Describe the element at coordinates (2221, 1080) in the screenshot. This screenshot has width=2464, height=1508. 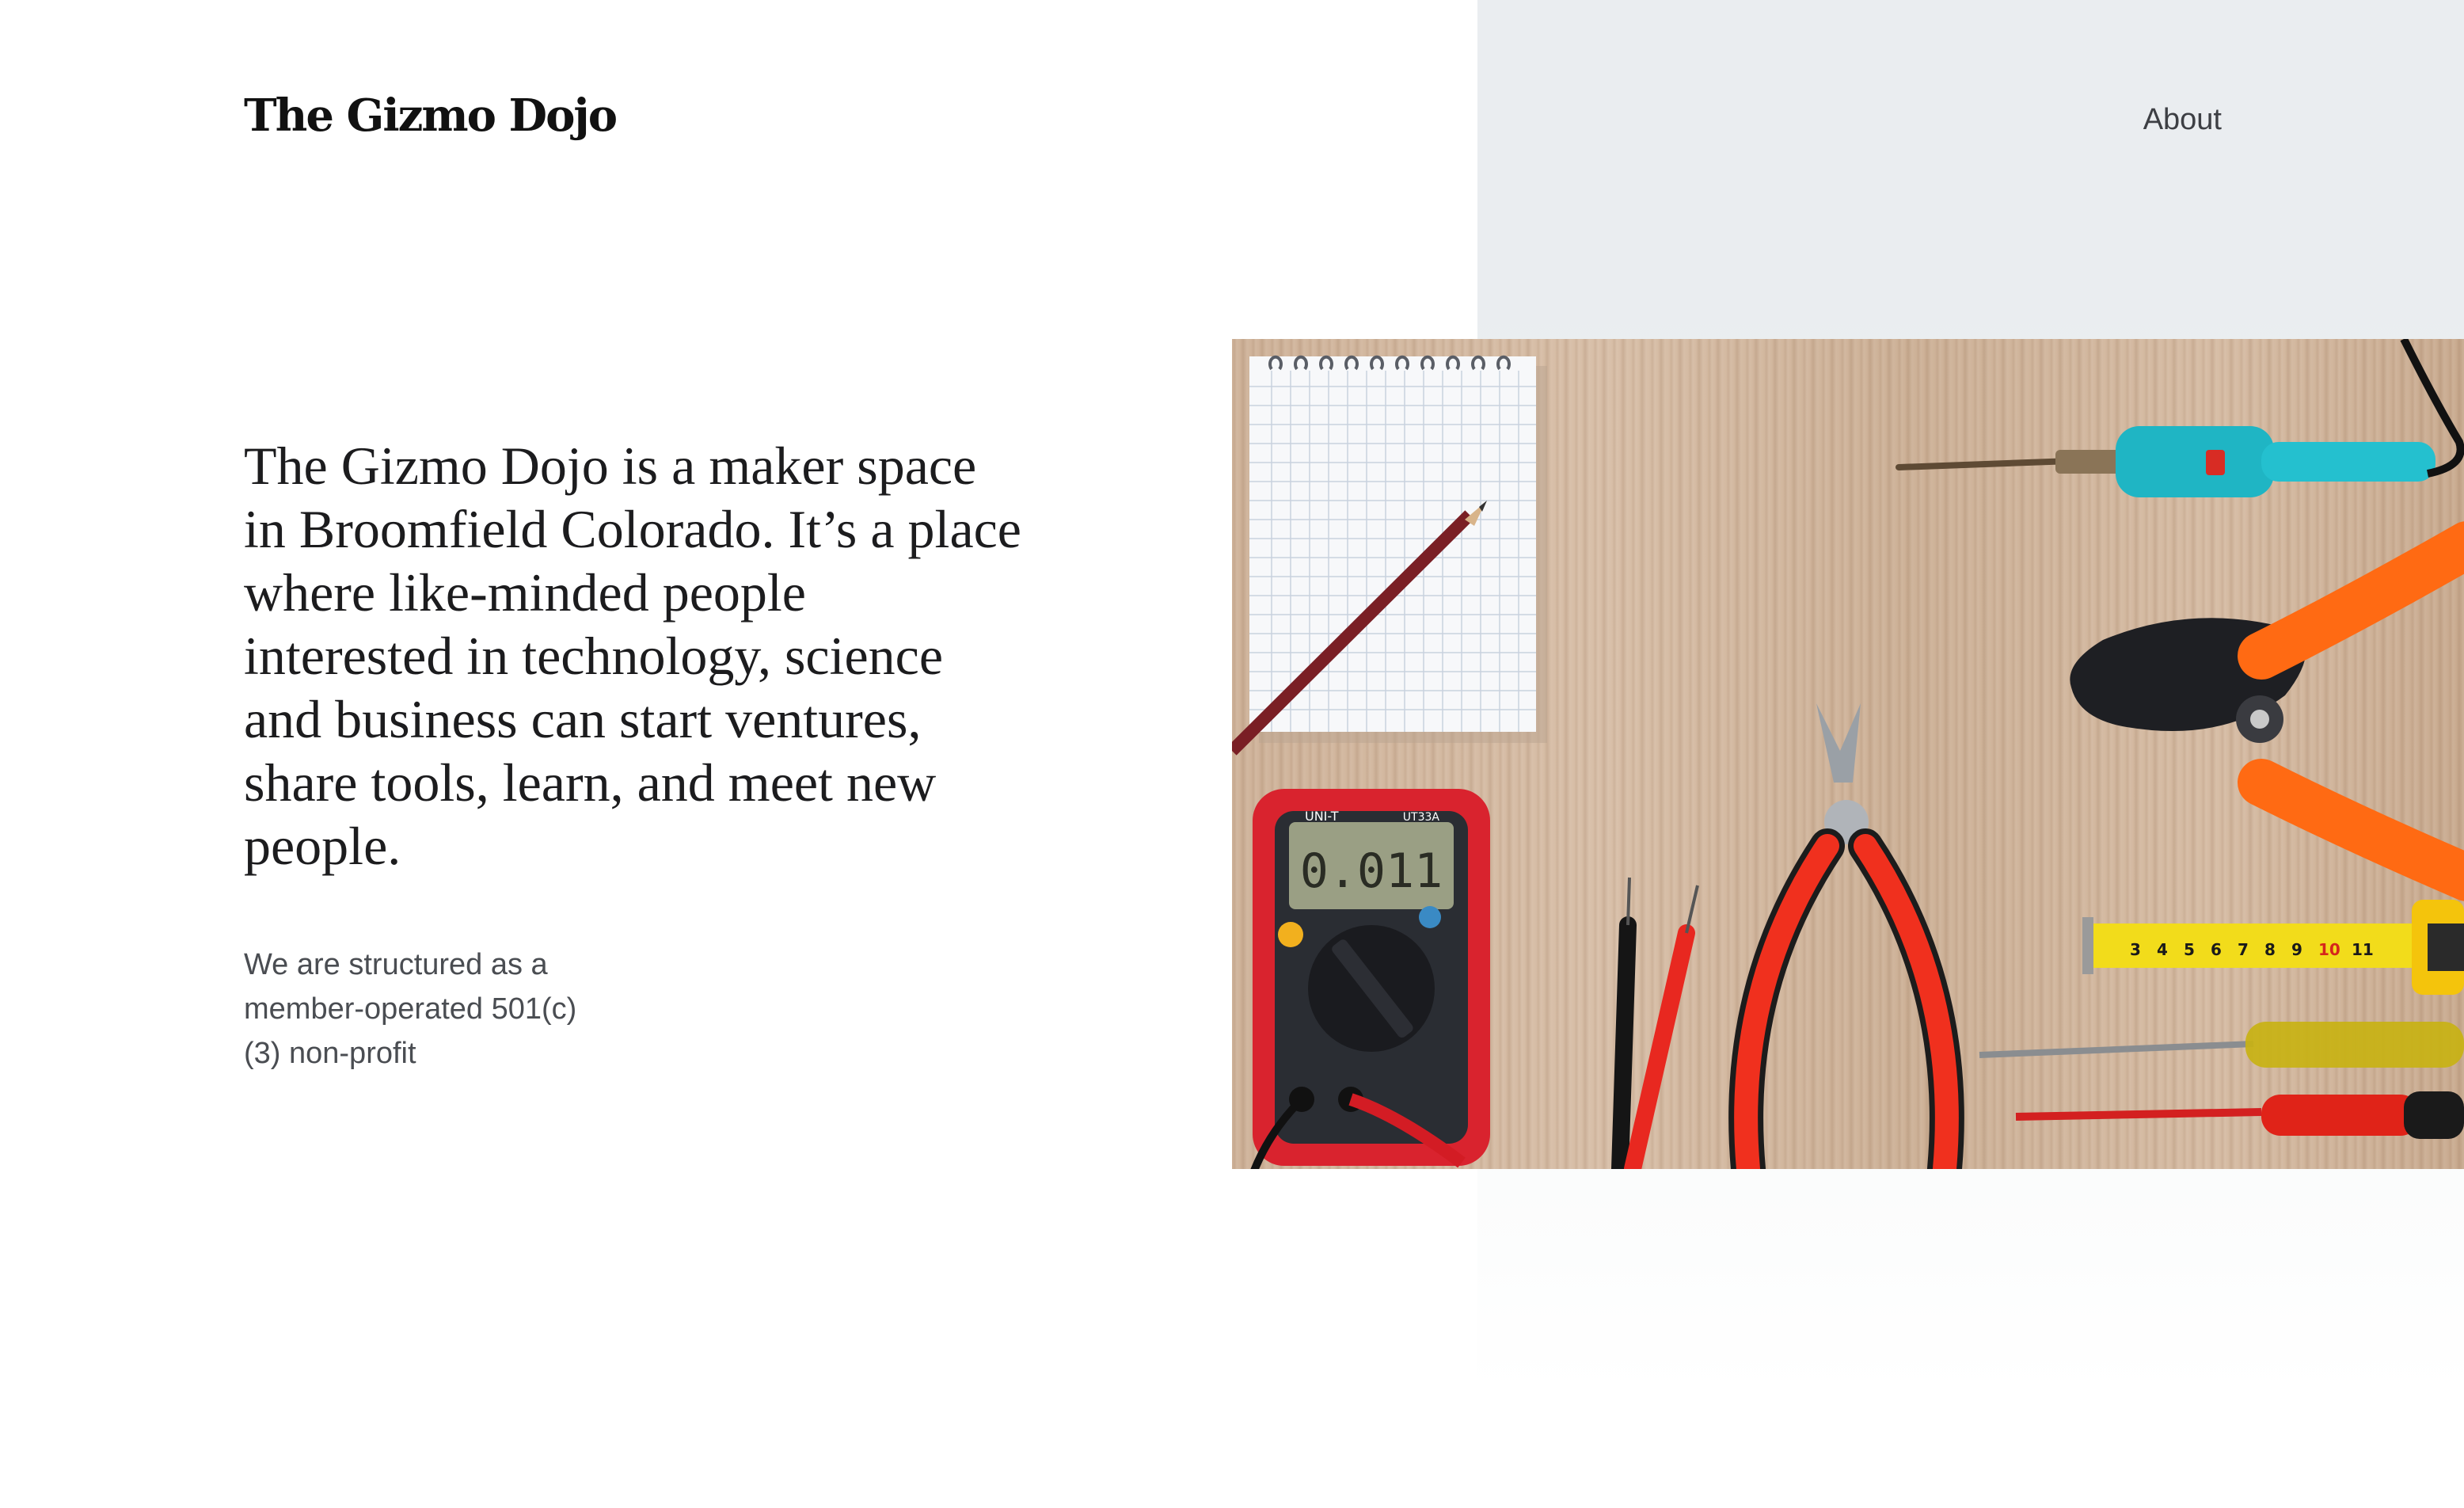
I see `screwdrivers-illustration` at that location.